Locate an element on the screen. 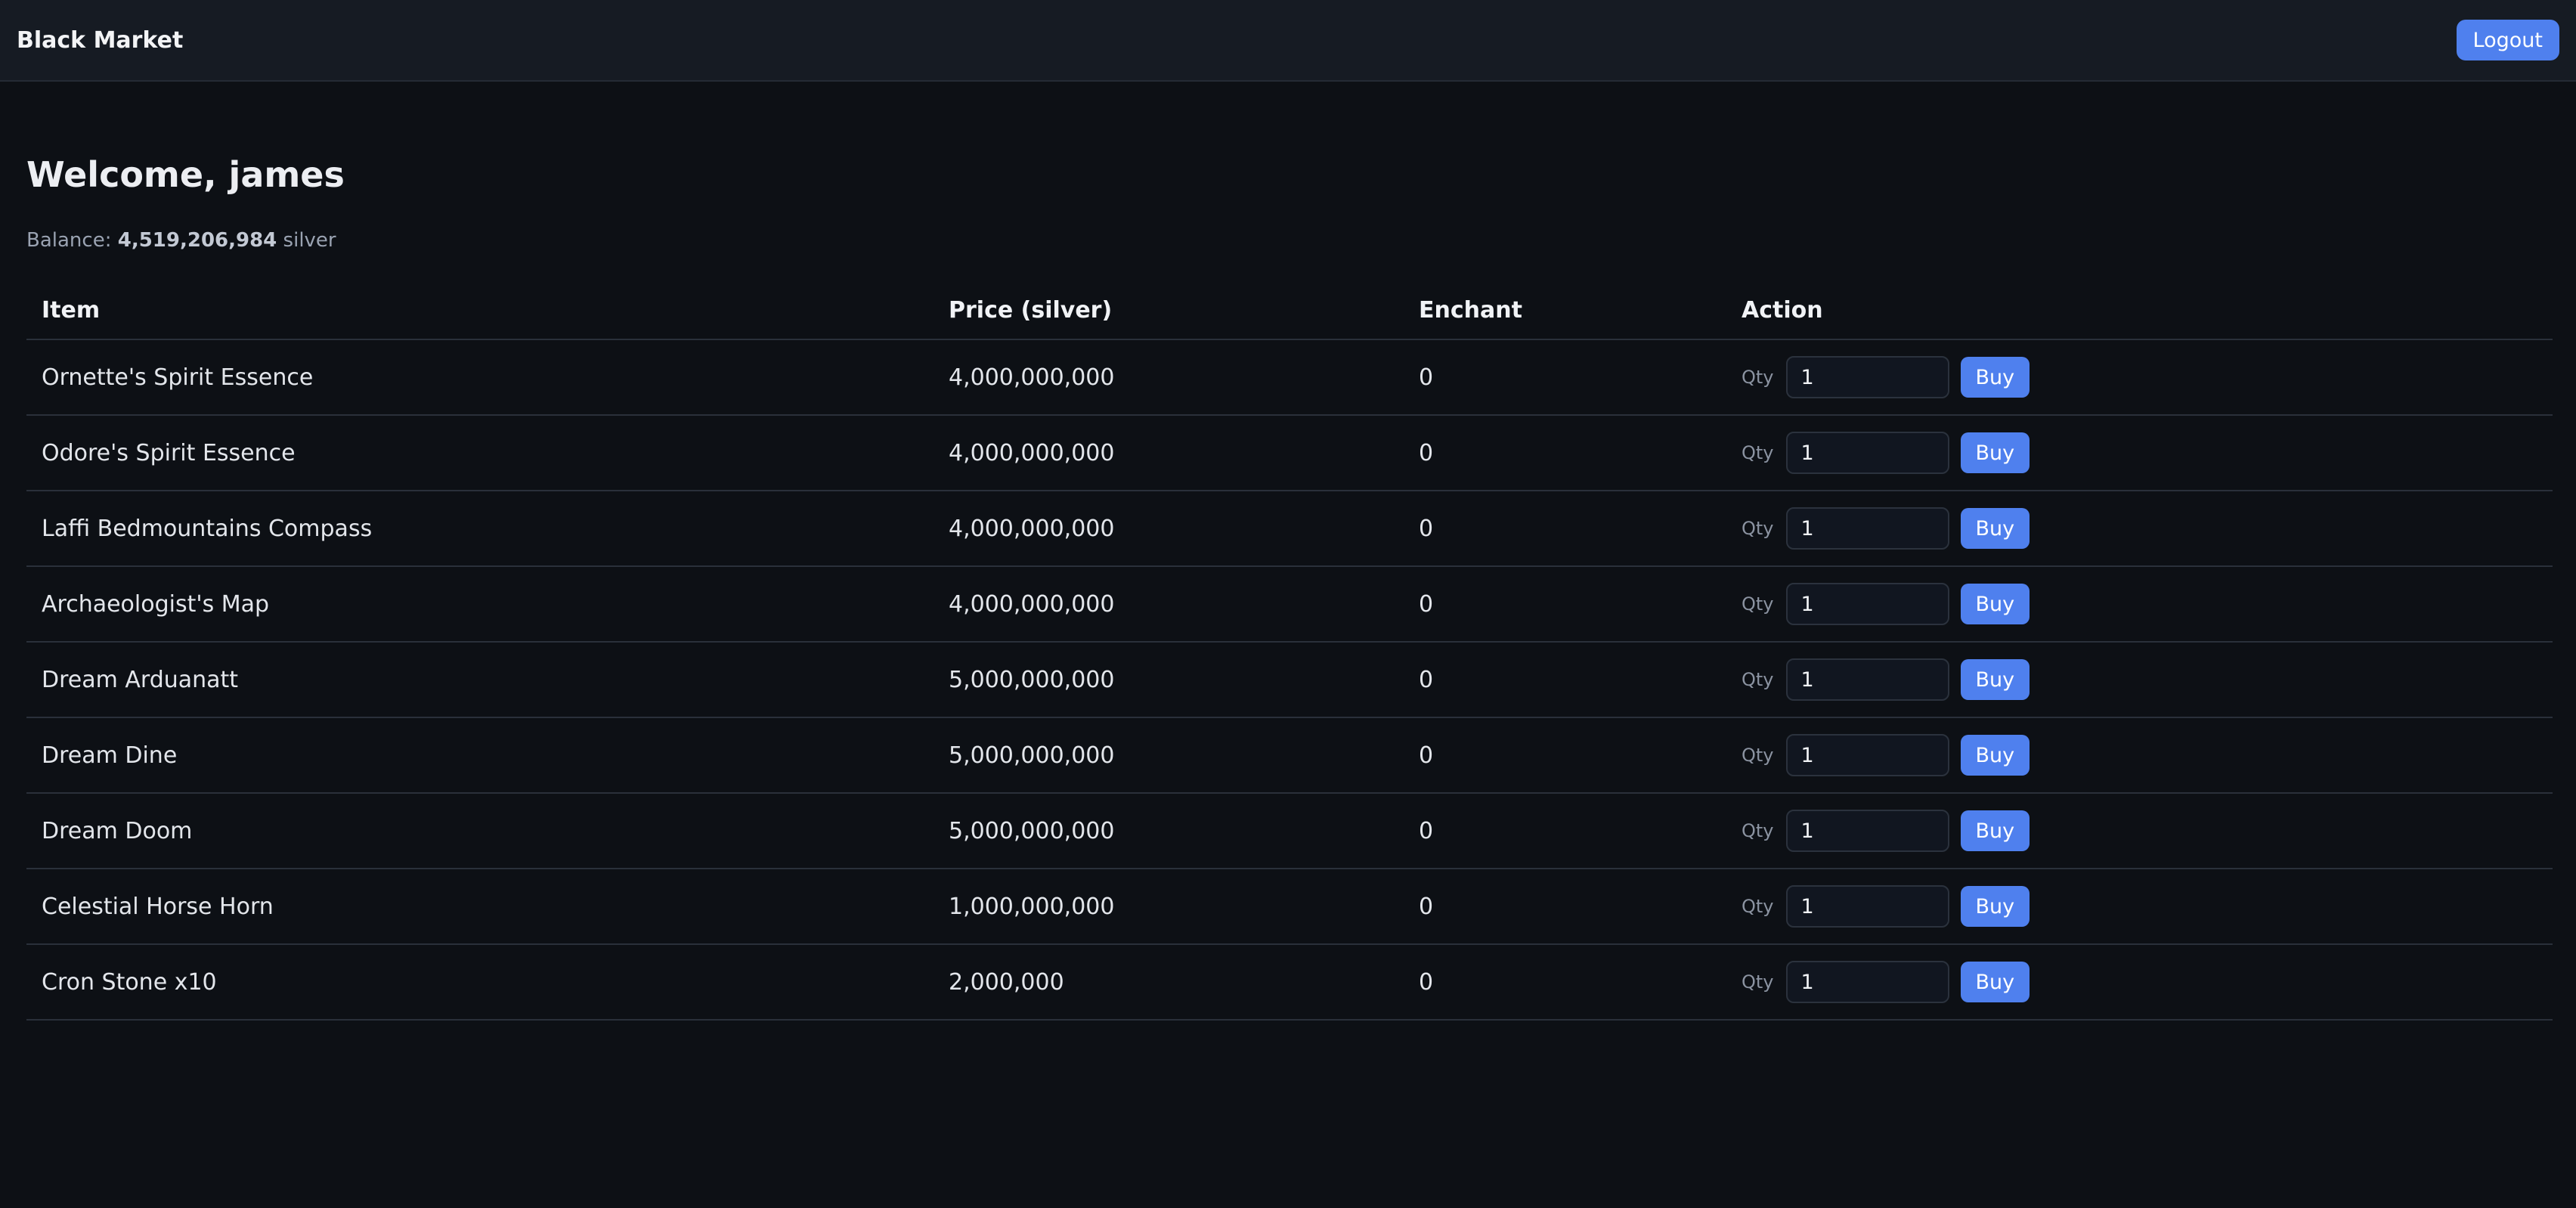 This screenshot has width=2576, height=1208. balance-amount: 4,519,206,984 is located at coordinates (197, 240).